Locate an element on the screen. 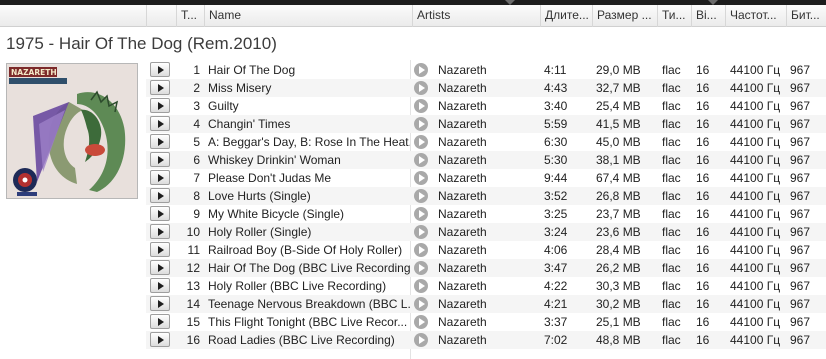  track-size: 23,6 MB is located at coordinates (618, 232).